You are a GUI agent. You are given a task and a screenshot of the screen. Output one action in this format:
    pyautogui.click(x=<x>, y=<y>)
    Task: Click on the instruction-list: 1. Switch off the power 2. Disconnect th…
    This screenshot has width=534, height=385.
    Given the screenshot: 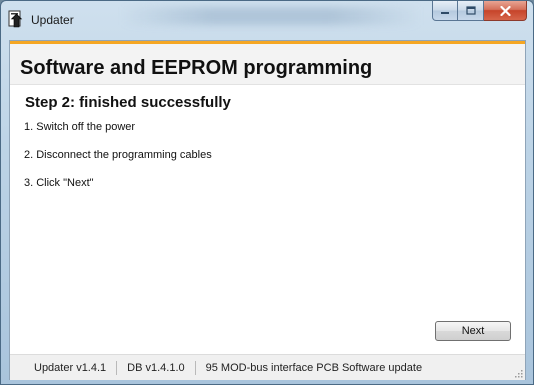 What is the action you would take?
    pyautogui.click(x=118, y=163)
    